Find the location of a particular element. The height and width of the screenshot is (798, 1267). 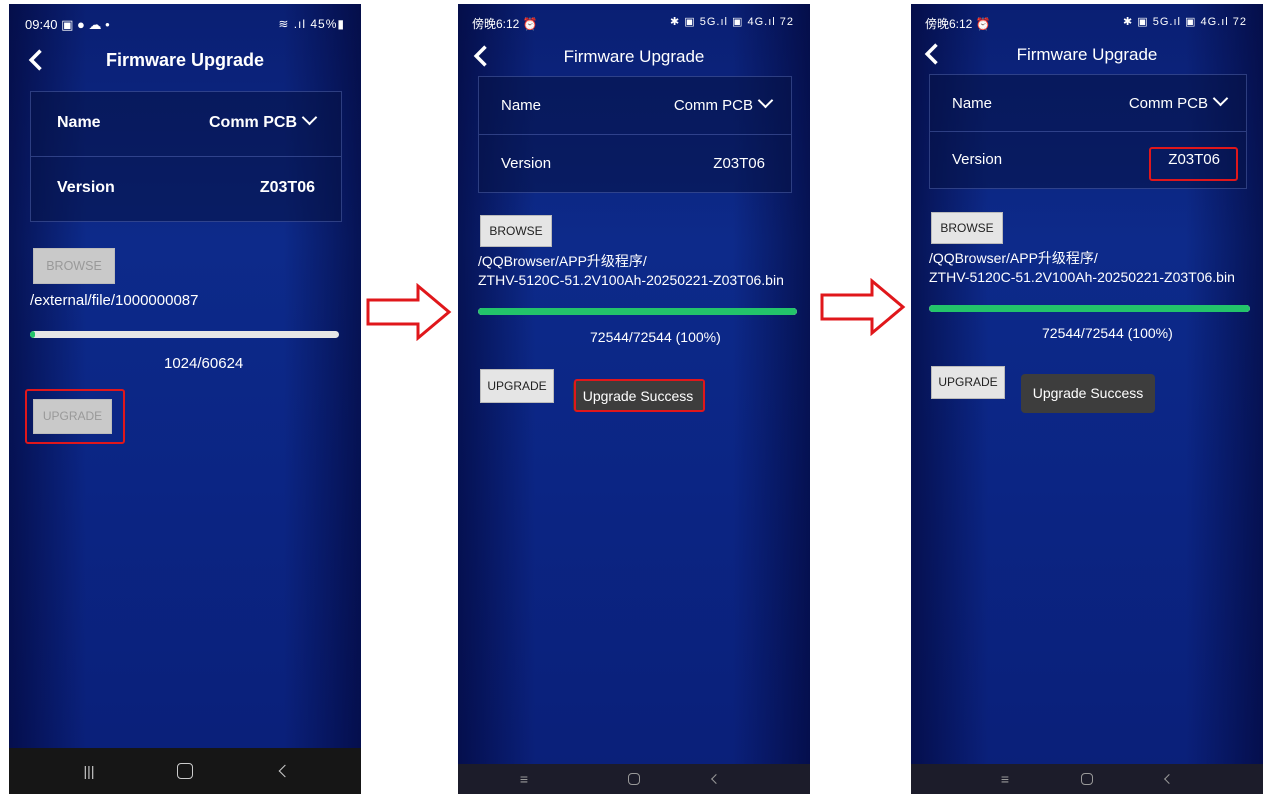

app-bar: Firmware Upgrade is located at coordinates (185, 65).